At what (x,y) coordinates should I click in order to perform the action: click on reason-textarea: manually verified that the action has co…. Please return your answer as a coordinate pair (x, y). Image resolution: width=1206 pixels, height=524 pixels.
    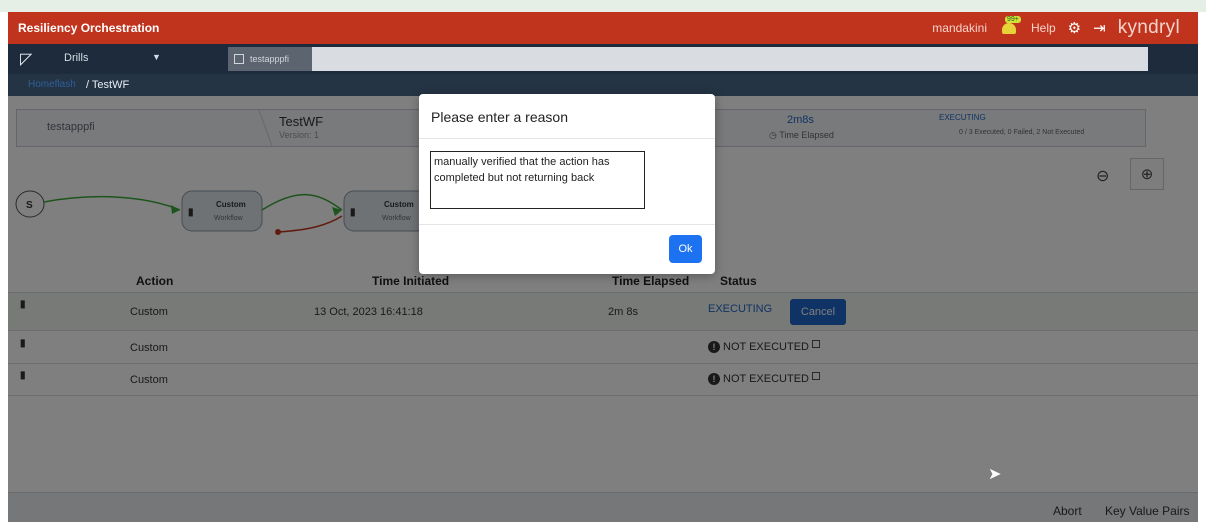
    Looking at the image, I should click on (537, 180).